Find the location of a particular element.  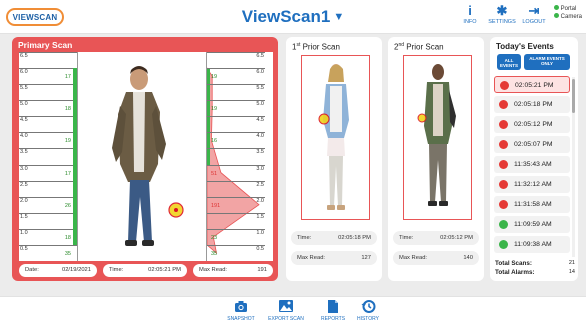

event-item: 02:05:12 PM is located at coordinates (532, 124).